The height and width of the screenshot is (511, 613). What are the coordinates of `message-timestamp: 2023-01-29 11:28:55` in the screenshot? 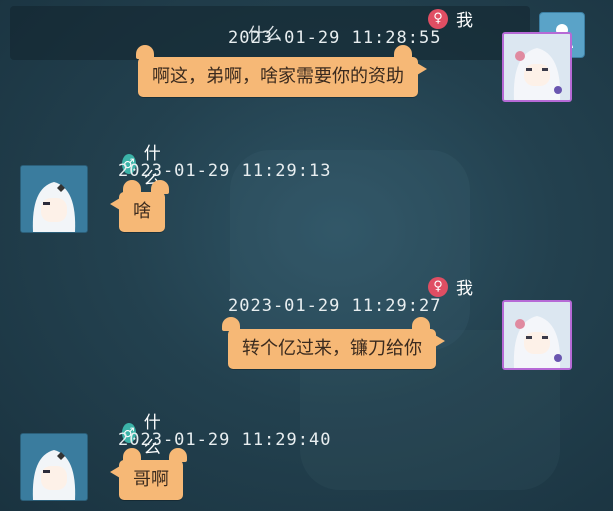 It's located at (335, 38).